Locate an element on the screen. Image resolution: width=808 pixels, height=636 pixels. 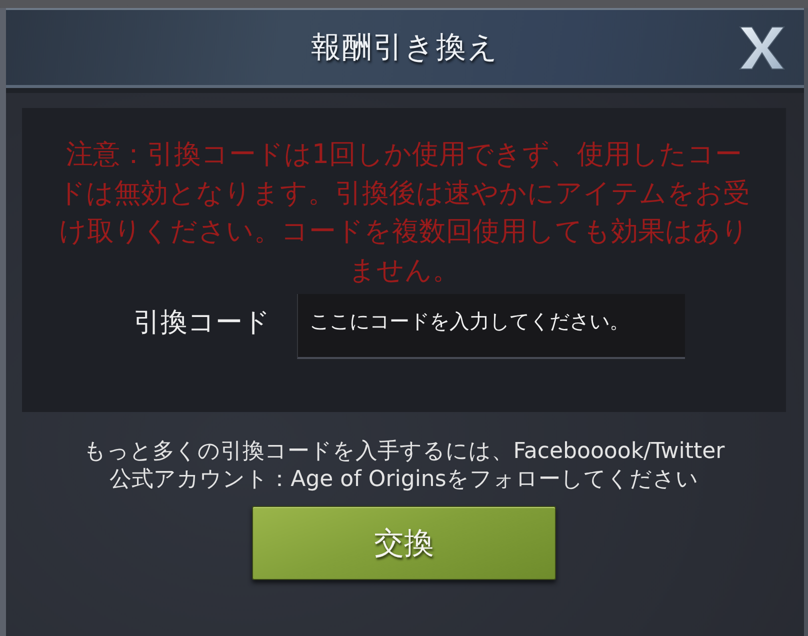
dialog-title: 報酬引き換え is located at coordinates (405, 48).